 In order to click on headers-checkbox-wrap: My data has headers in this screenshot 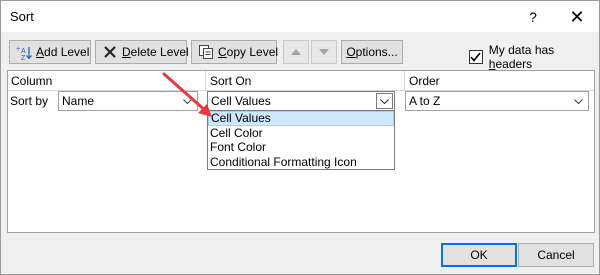, I will do `click(534, 57)`.